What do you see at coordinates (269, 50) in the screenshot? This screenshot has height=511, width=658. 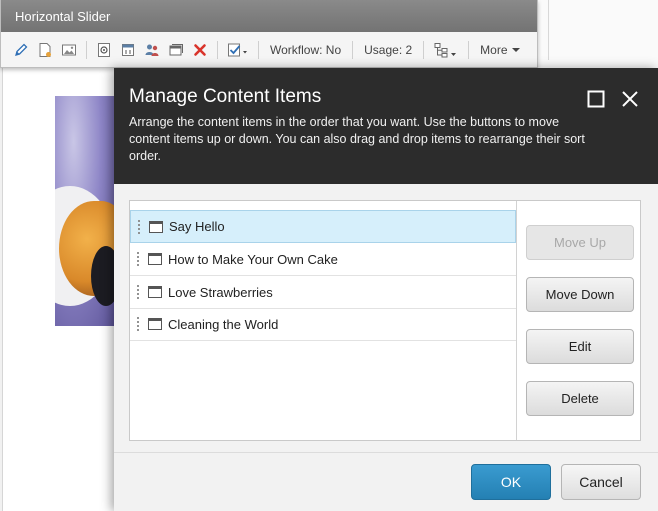 I see `ribbon-toolbar: Workflow: No Usage: 2 More` at bounding box center [269, 50].